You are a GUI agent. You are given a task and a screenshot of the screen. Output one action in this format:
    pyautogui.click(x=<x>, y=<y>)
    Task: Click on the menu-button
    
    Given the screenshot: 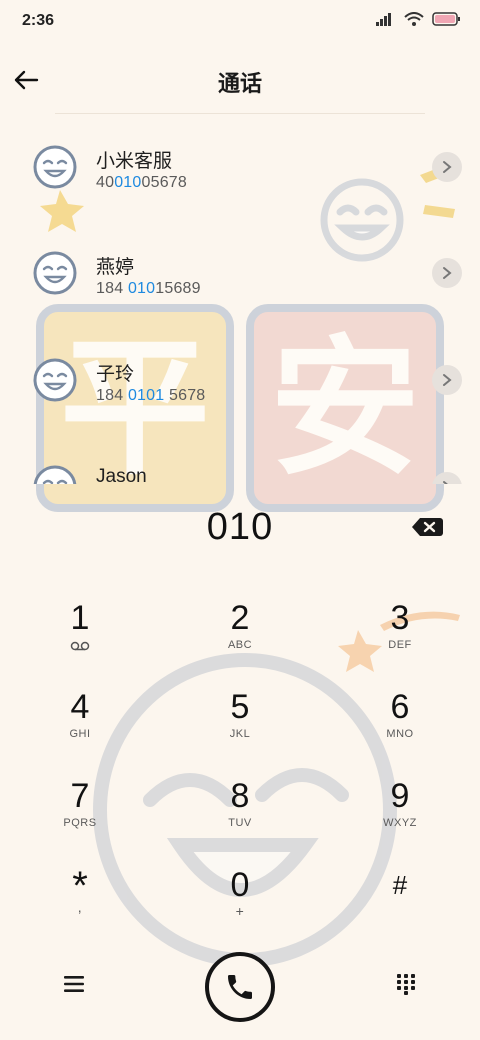 What is the action you would take?
    pyautogui.click(x=74, y=984)
    